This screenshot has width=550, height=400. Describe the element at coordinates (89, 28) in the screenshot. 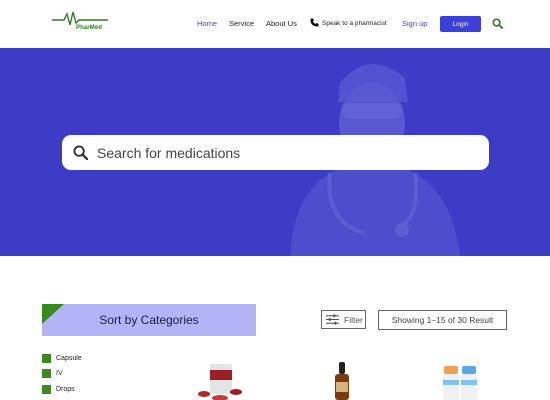

I see `brand-name: PharMed` at that location.